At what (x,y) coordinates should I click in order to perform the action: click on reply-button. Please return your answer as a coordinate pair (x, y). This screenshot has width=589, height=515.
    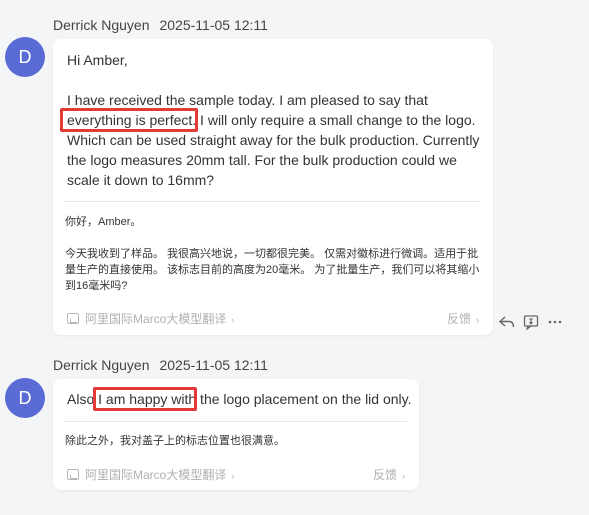
    Looking at the image, I should click on (507, 322).